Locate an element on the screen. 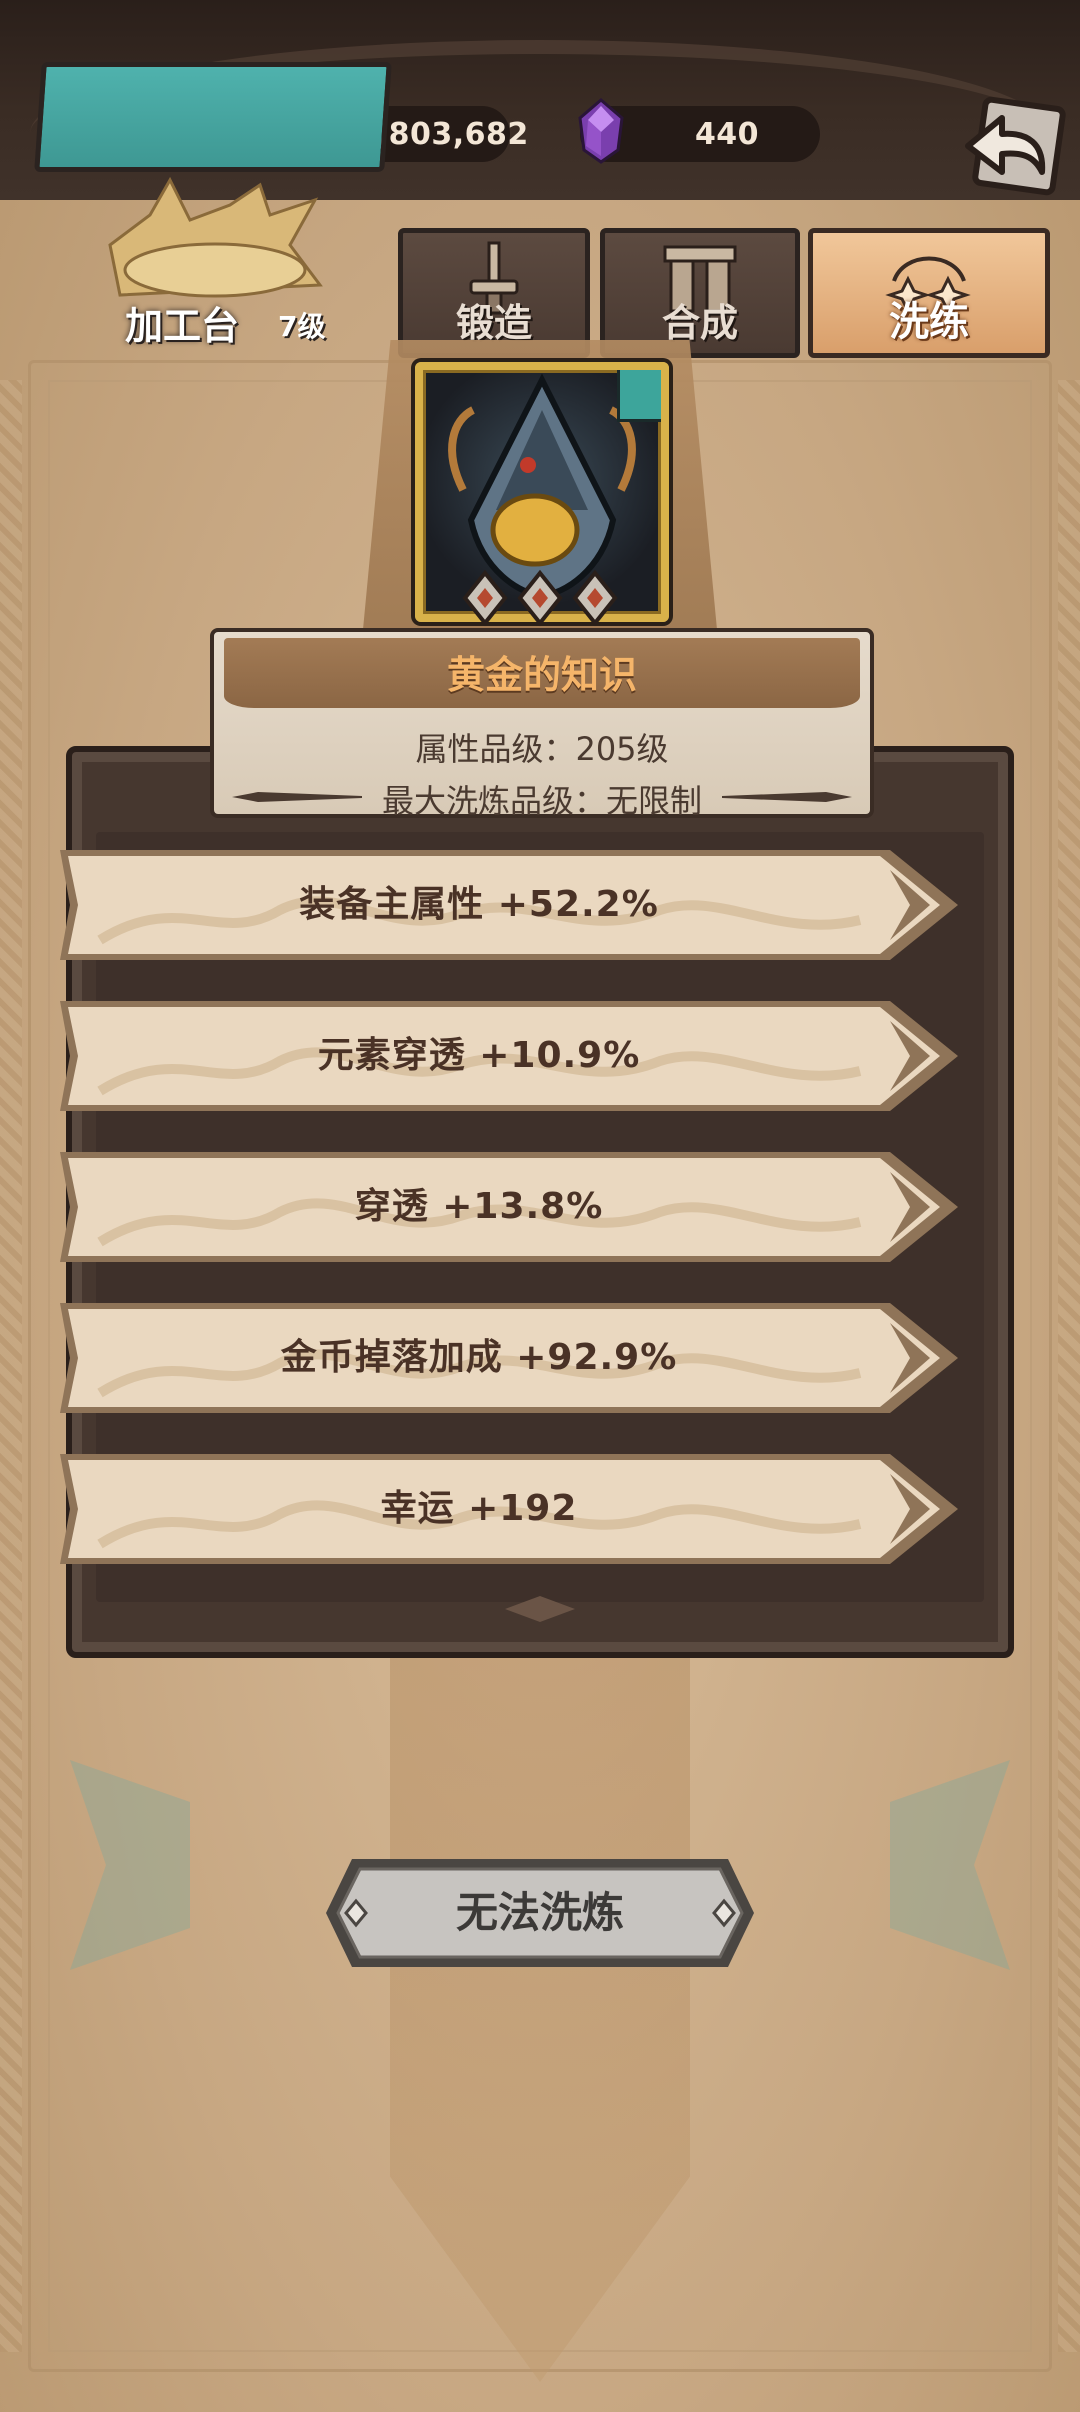 This screenshot has height=2412, width=1080. gem-counter: 440 is located at coordinates (699, 131).